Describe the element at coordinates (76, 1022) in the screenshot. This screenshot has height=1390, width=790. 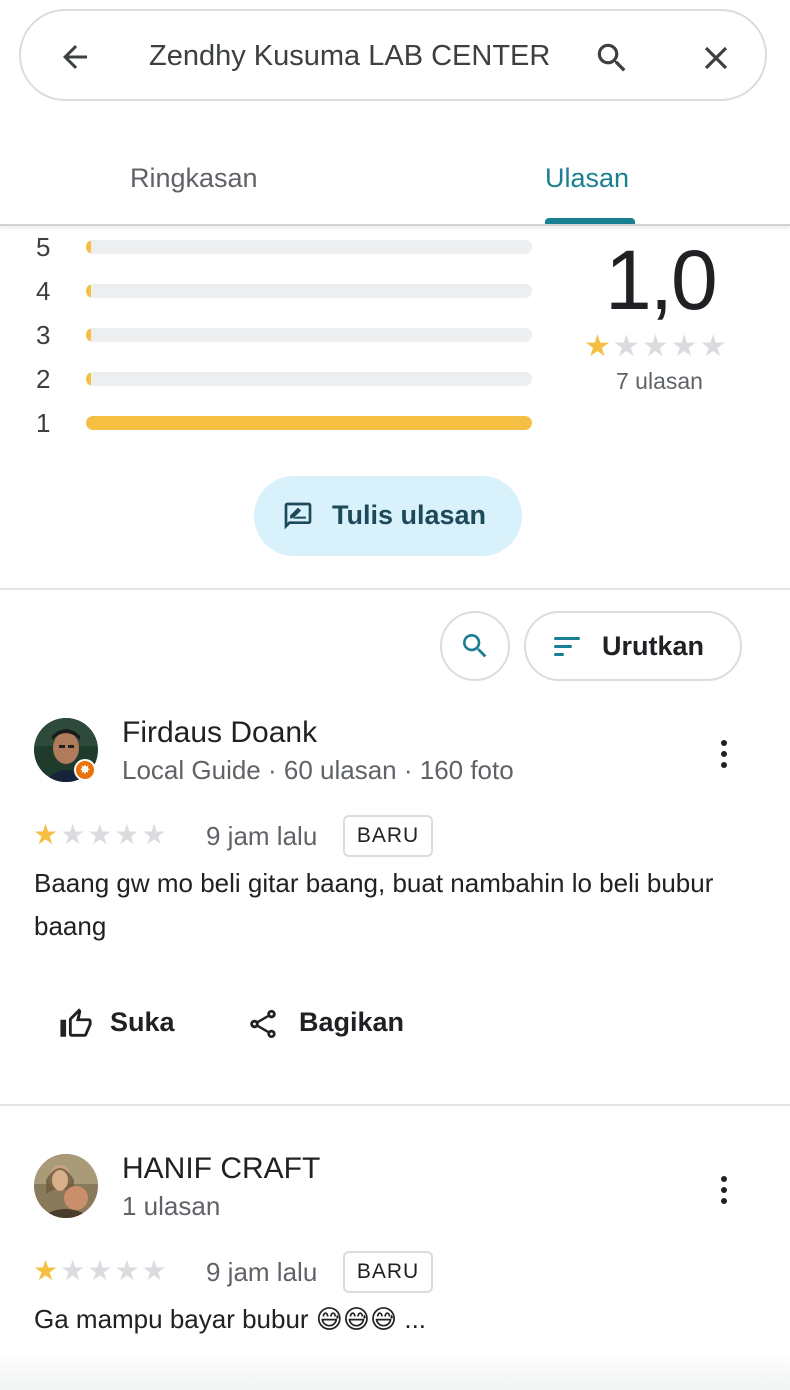
I see `thumb-up-icon` at that location.